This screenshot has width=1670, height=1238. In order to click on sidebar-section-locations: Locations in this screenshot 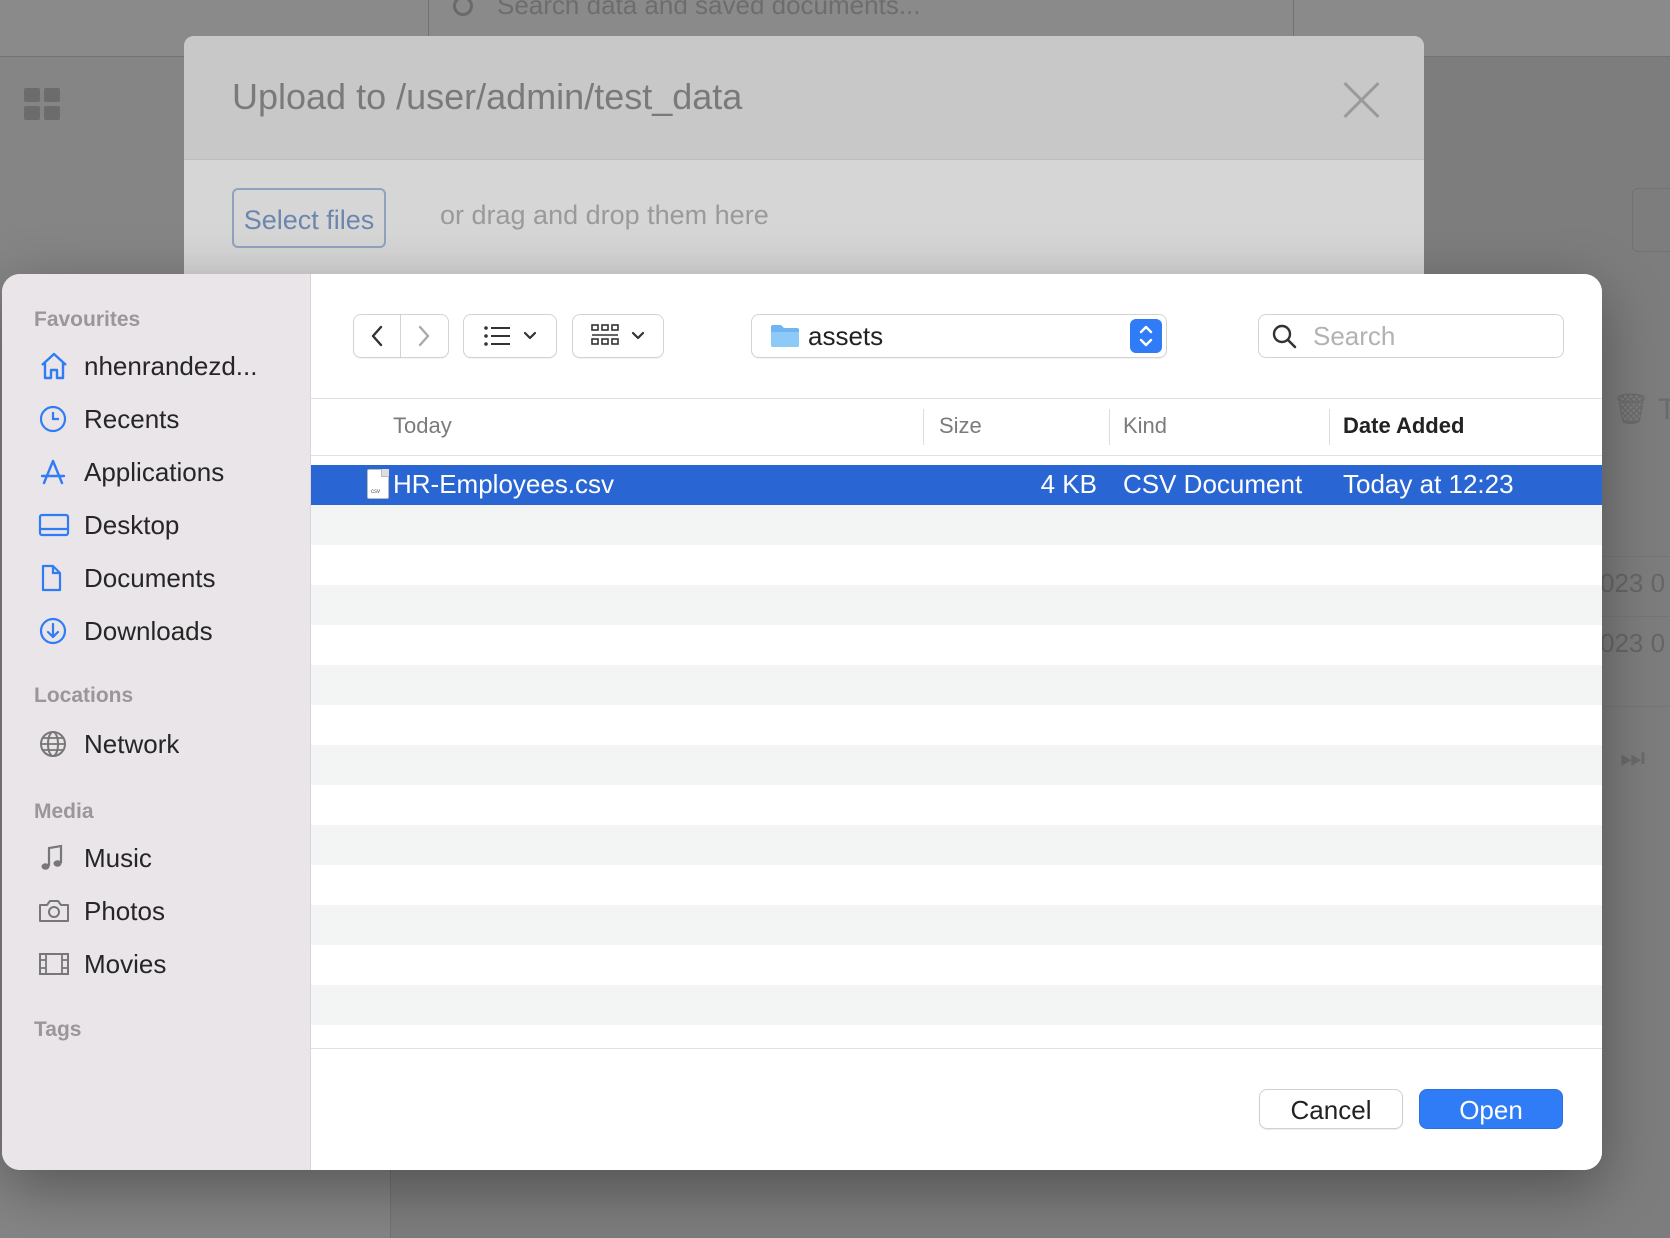, I will do `click(84, 695)`.